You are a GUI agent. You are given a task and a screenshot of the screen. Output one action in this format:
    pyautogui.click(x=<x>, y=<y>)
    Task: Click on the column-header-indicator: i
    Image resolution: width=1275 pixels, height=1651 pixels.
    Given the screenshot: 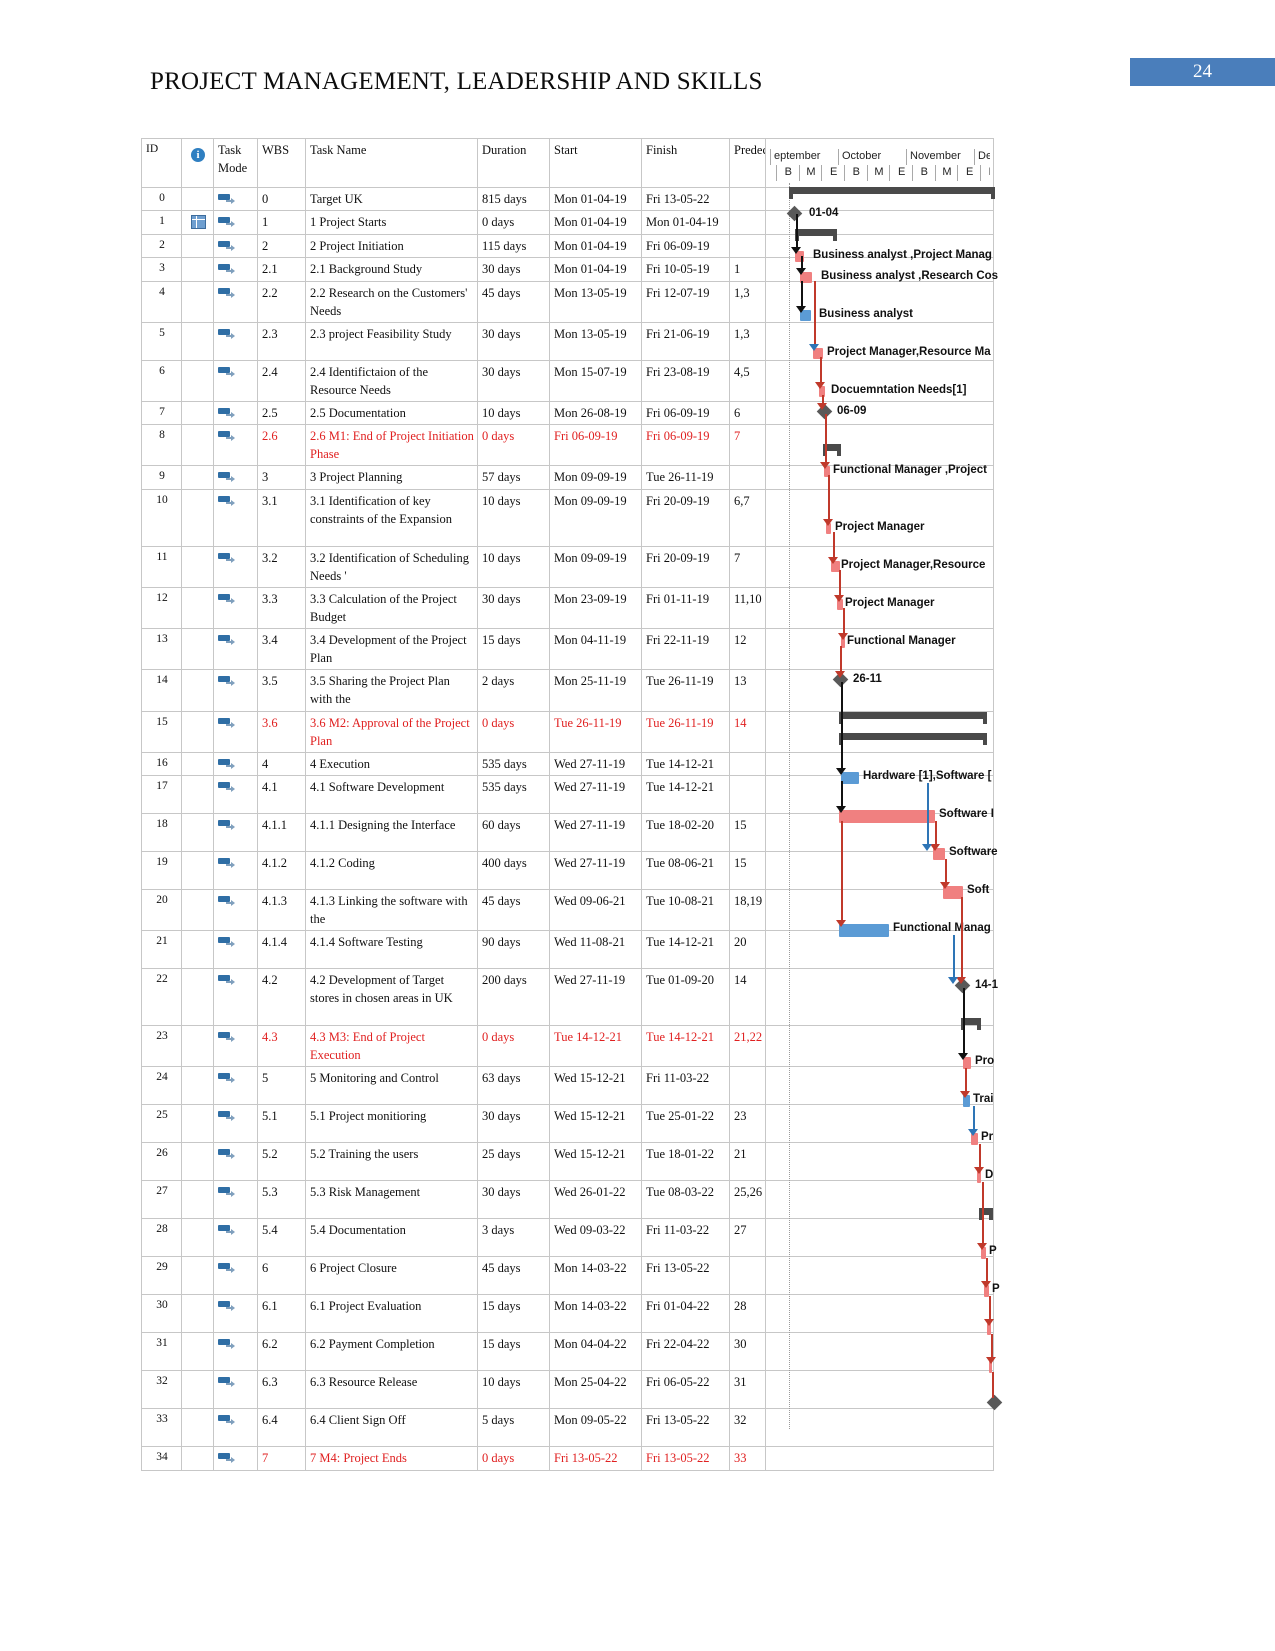 What is the action you would take?
    pyautogui.click(x=197, y=163)
    